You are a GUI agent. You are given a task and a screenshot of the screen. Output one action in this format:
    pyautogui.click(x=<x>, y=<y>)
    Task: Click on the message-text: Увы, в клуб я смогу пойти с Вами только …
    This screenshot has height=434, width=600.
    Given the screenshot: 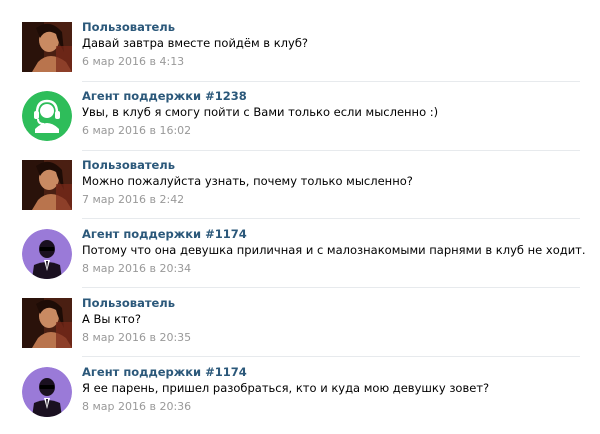 What is the action you would take?
    pyautogui.click(x=260, y=112)
    